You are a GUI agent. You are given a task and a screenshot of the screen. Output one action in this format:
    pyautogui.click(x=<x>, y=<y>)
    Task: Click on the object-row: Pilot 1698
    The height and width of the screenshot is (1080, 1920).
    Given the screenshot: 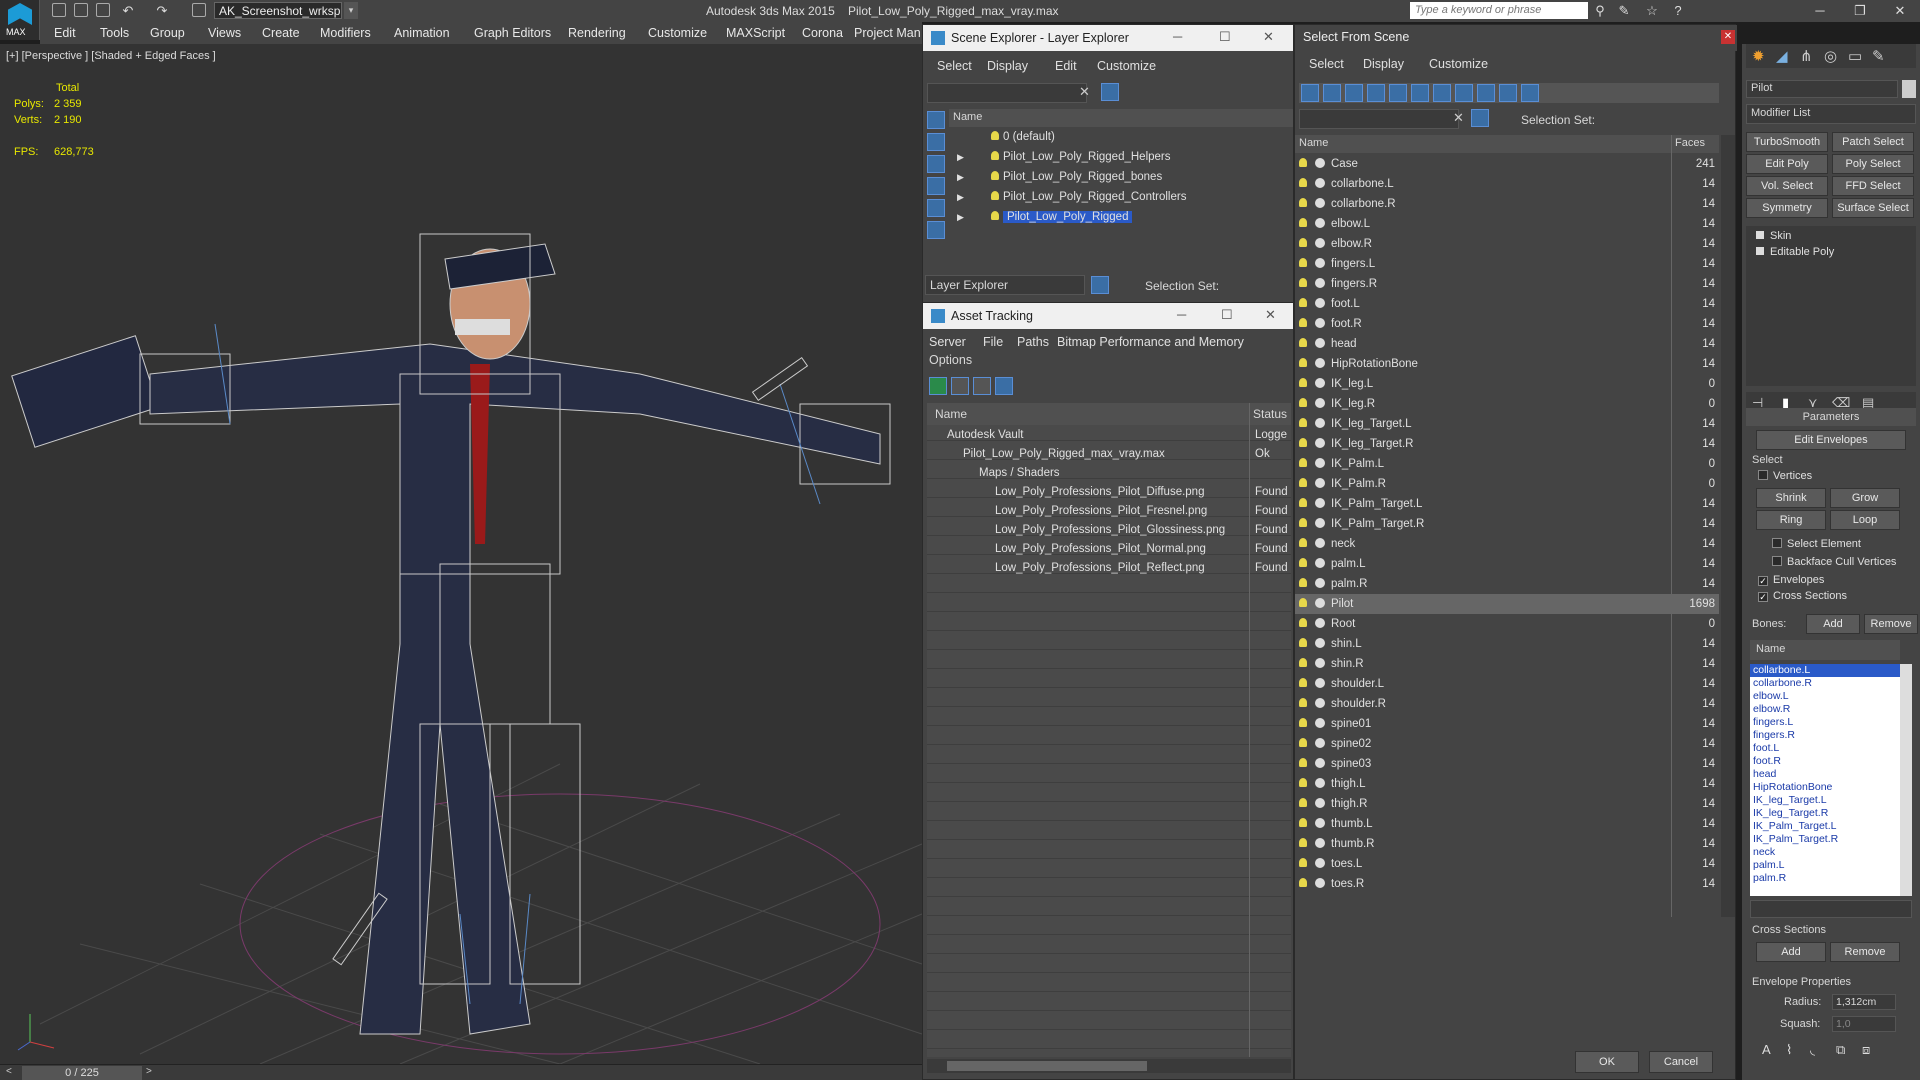 What is the action you would take?
    pyautogui.click(x=1507, y=604)
    